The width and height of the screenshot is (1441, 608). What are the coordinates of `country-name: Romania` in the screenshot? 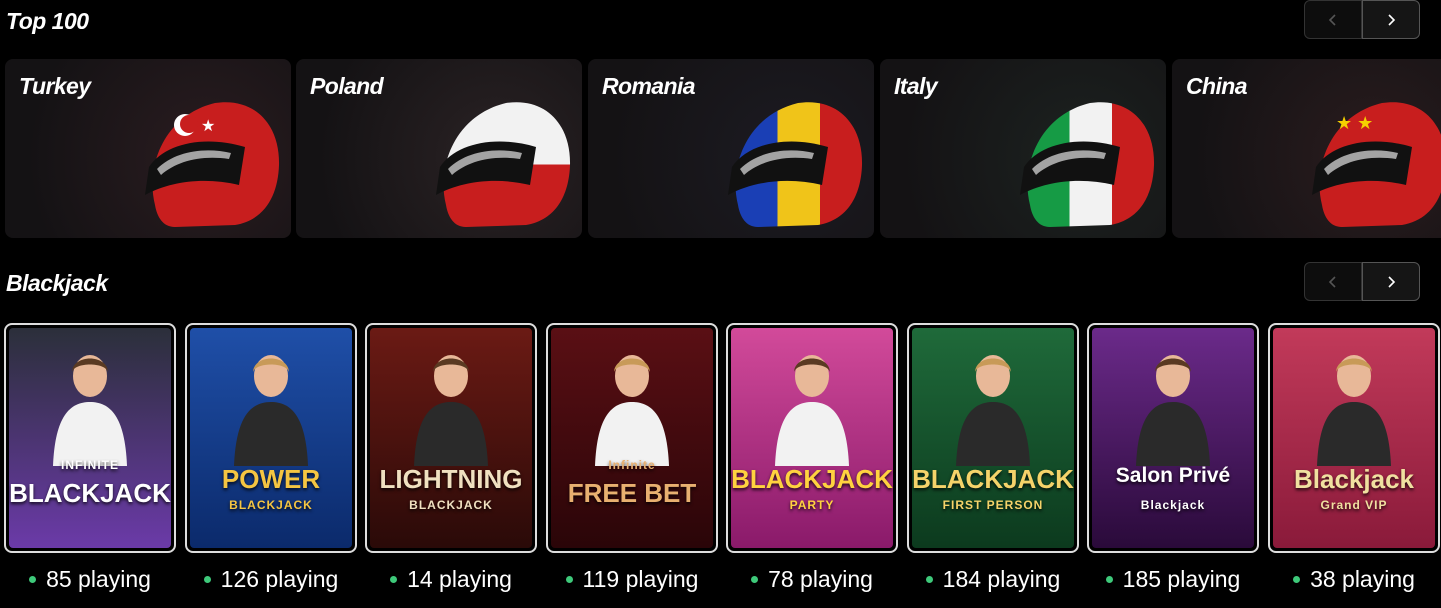 It's located at (649, 86).